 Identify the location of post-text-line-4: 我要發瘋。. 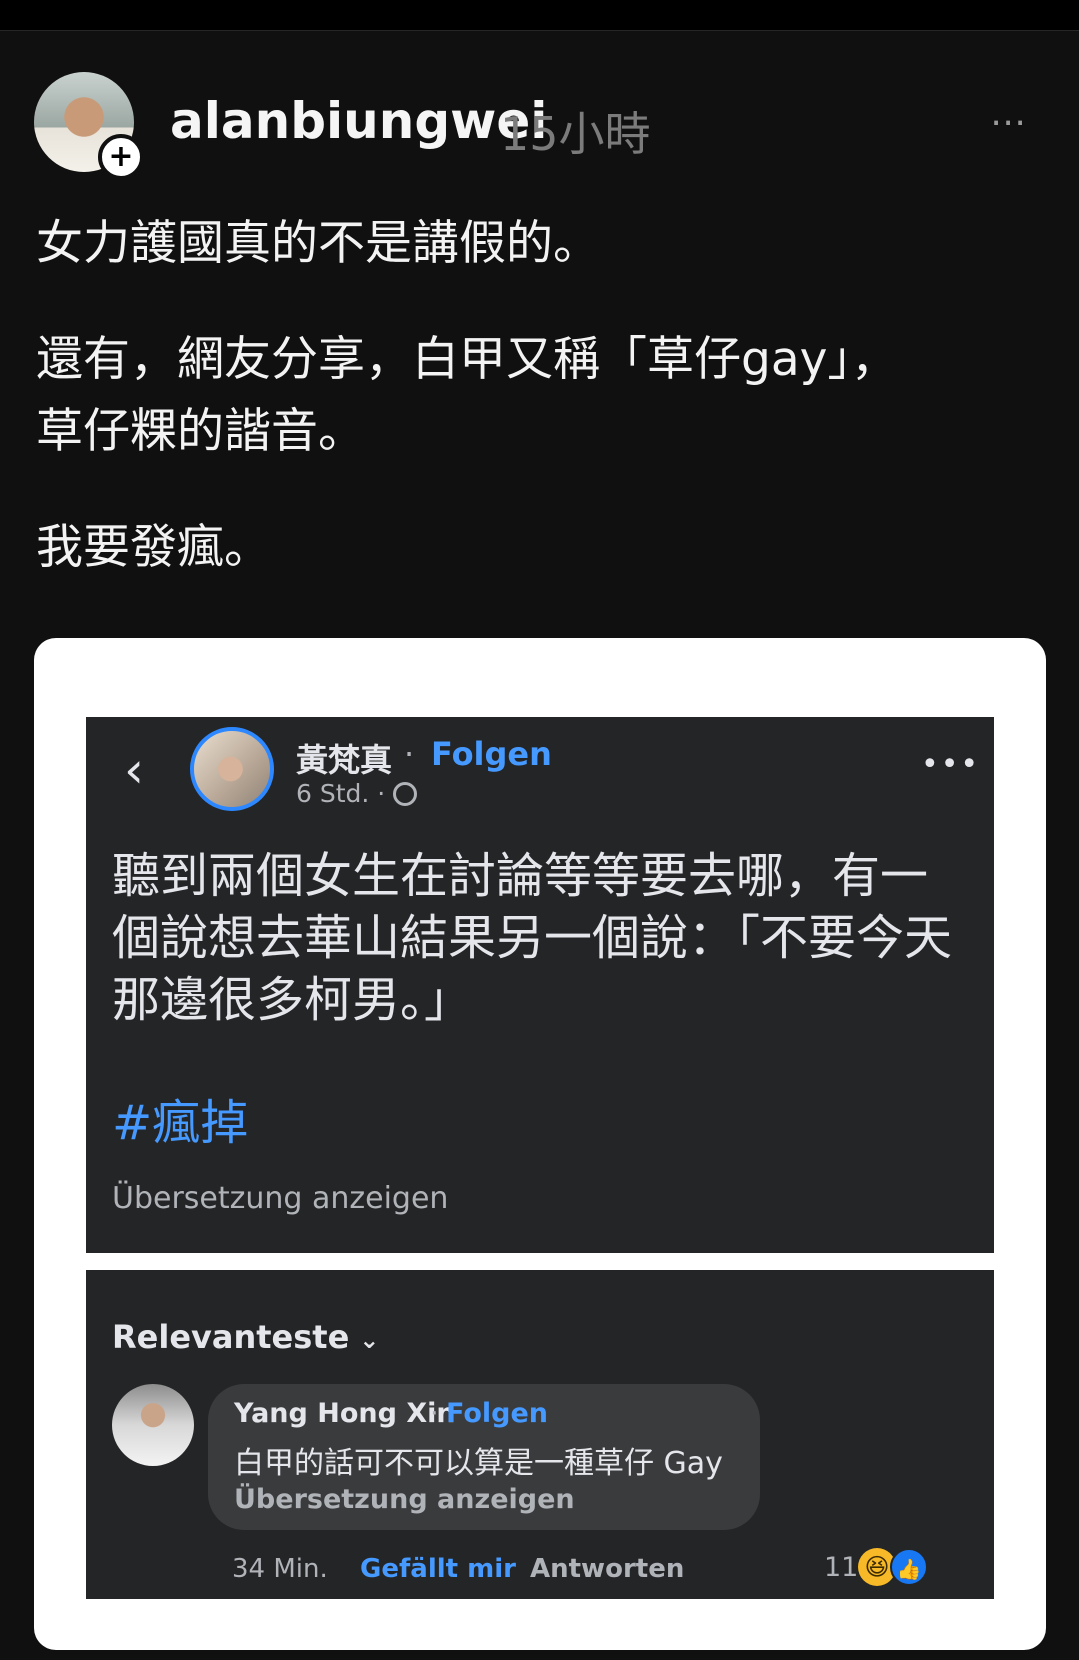
(153, 547).